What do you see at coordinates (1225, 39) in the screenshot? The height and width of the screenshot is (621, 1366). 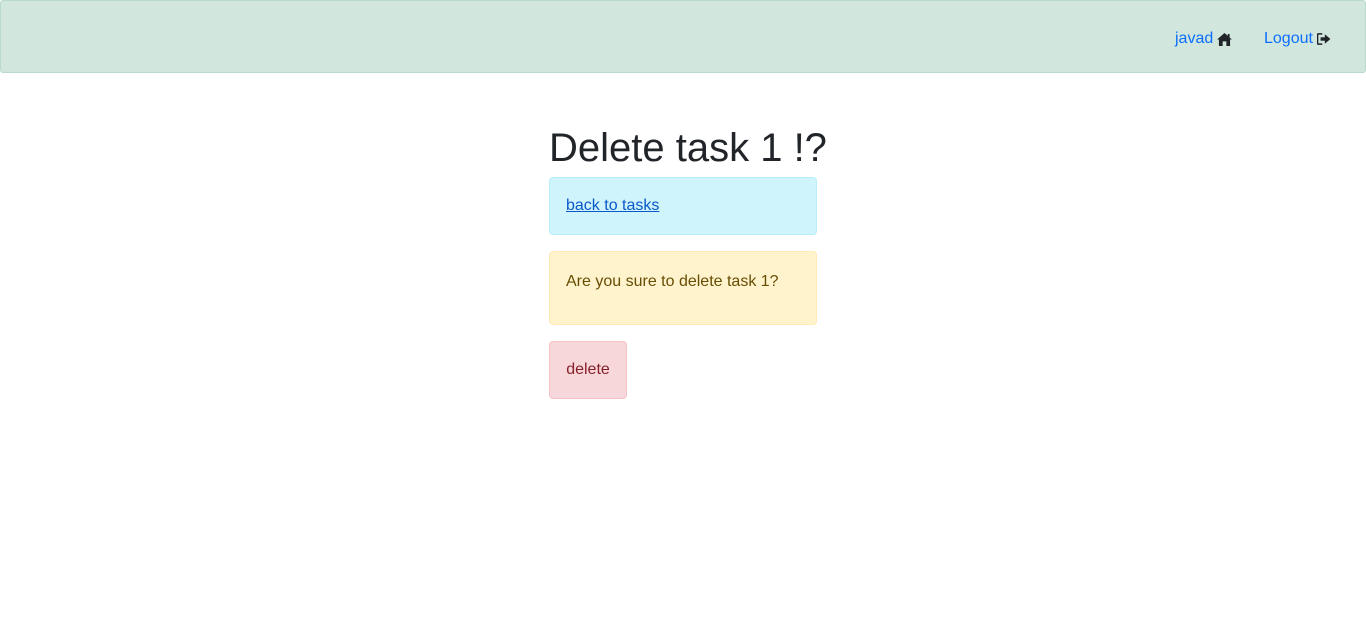 I see `home-icon` at bounding box center [1225, 39].